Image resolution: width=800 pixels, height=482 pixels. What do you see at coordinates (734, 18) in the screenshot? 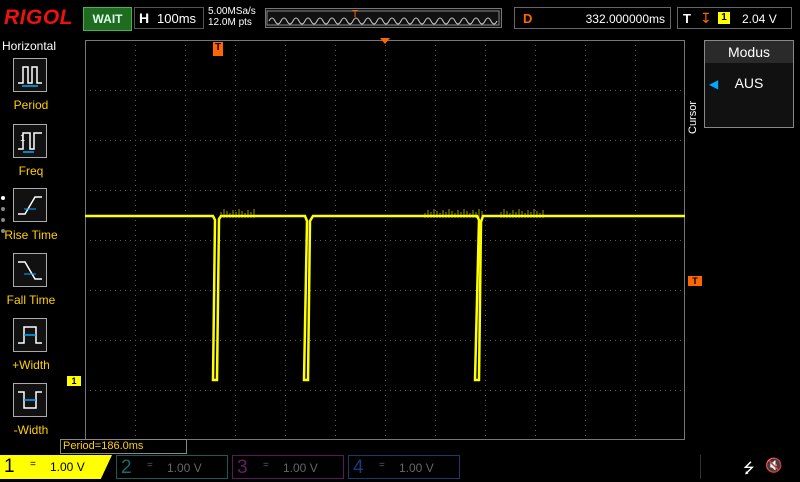
I see `trigger-box: T ↧ 1 2.04 V` at bounding box center [734, 18].